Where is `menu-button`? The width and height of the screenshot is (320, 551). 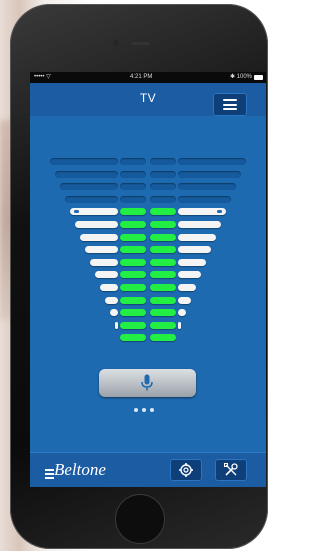
menu-button is located at coordinates (230, 104).